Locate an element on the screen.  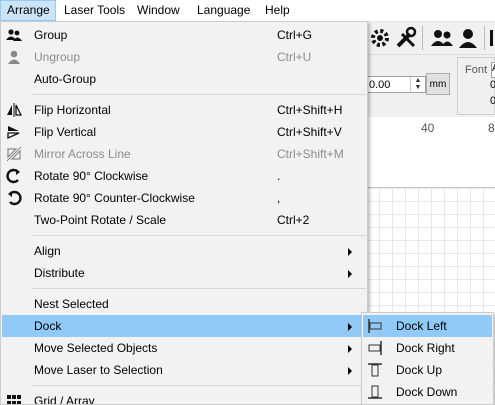
group-icon is located at coordinates (14, 35).